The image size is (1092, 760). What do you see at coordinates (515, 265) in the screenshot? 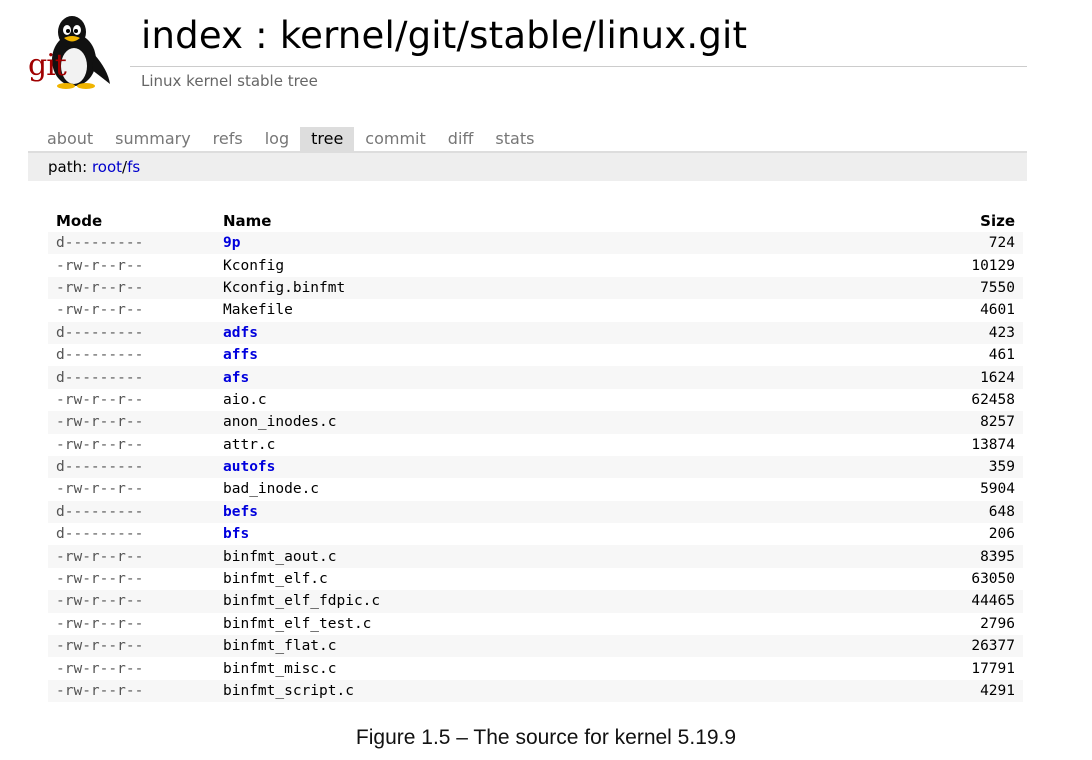
I see `file-link: Kconfig` at bounding box center [515, 265].